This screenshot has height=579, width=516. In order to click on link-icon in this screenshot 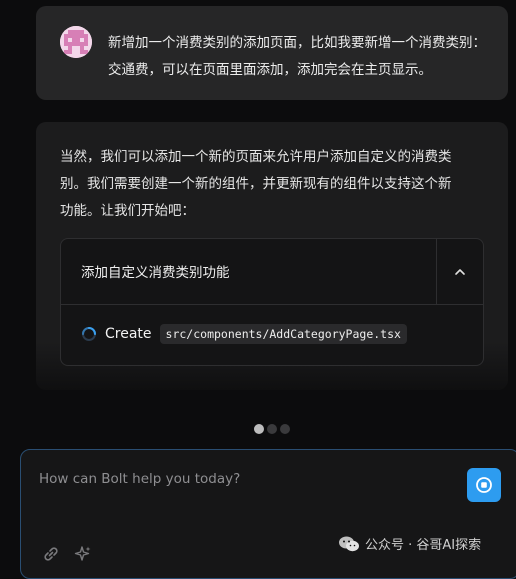, I will do `click(51, 554)`.